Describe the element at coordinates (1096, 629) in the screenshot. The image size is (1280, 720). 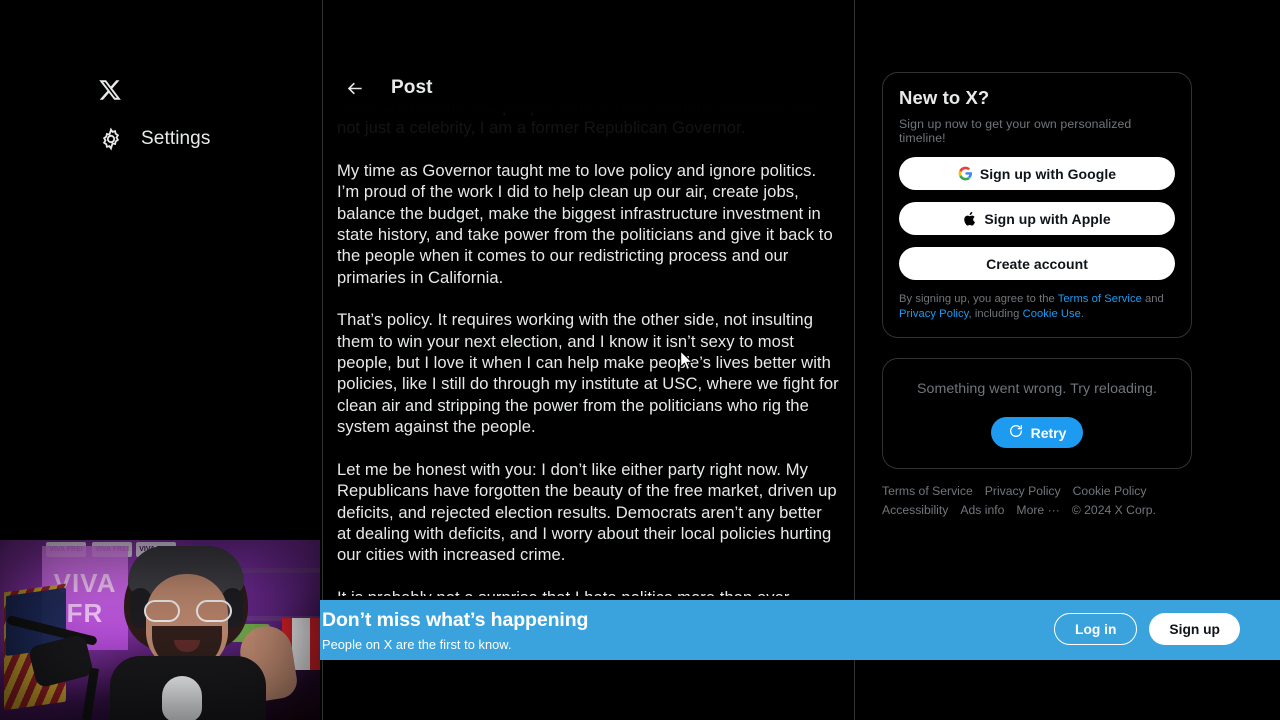
I see `log-in-button: Log in` at that location.